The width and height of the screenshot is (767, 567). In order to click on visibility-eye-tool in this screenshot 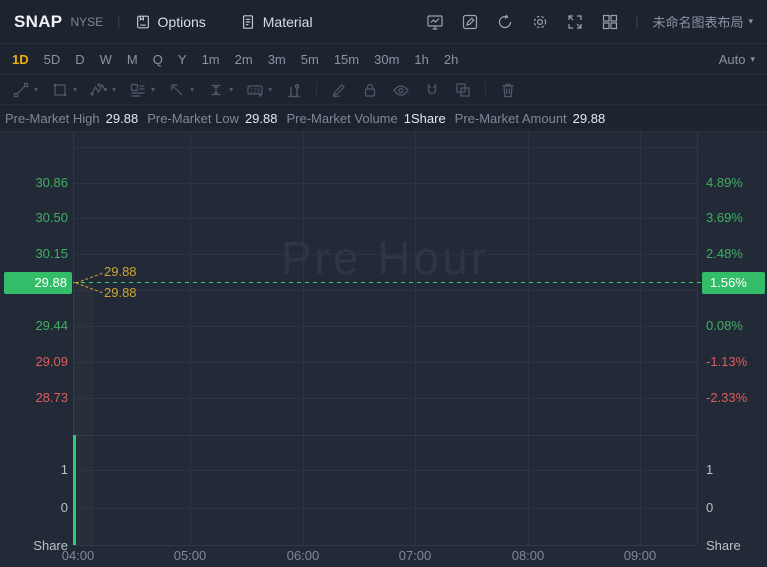, I will do `click(401, 90)`.